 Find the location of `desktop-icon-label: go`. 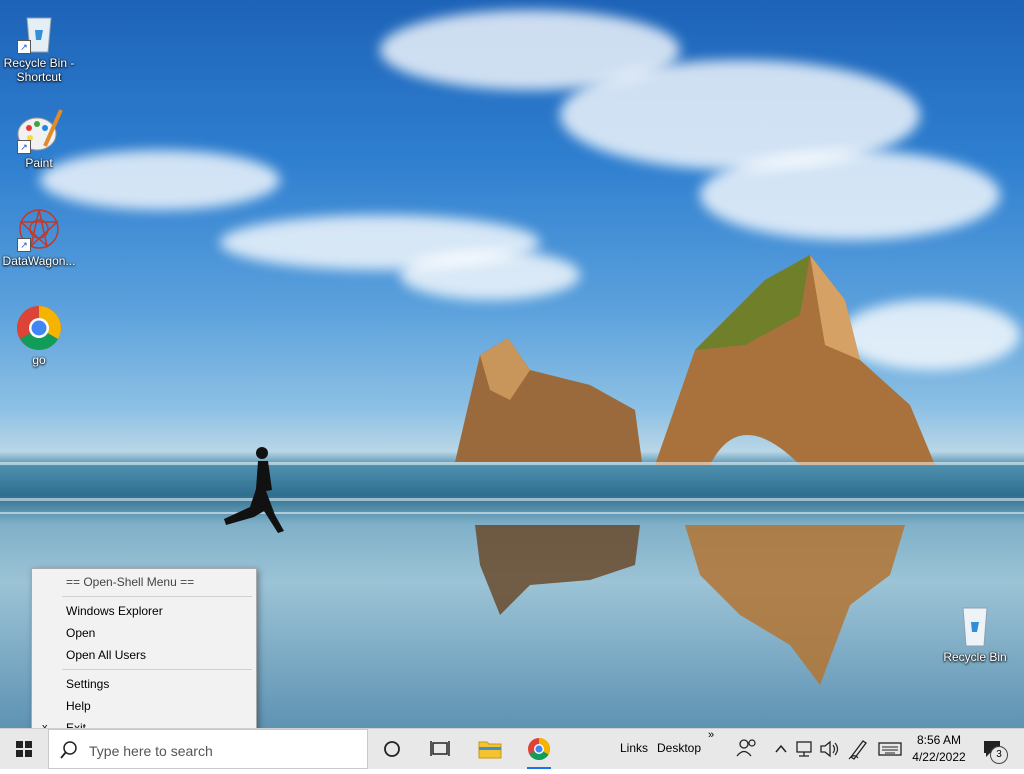

desktop-icon-label: go is located at coordinates (39, 360).